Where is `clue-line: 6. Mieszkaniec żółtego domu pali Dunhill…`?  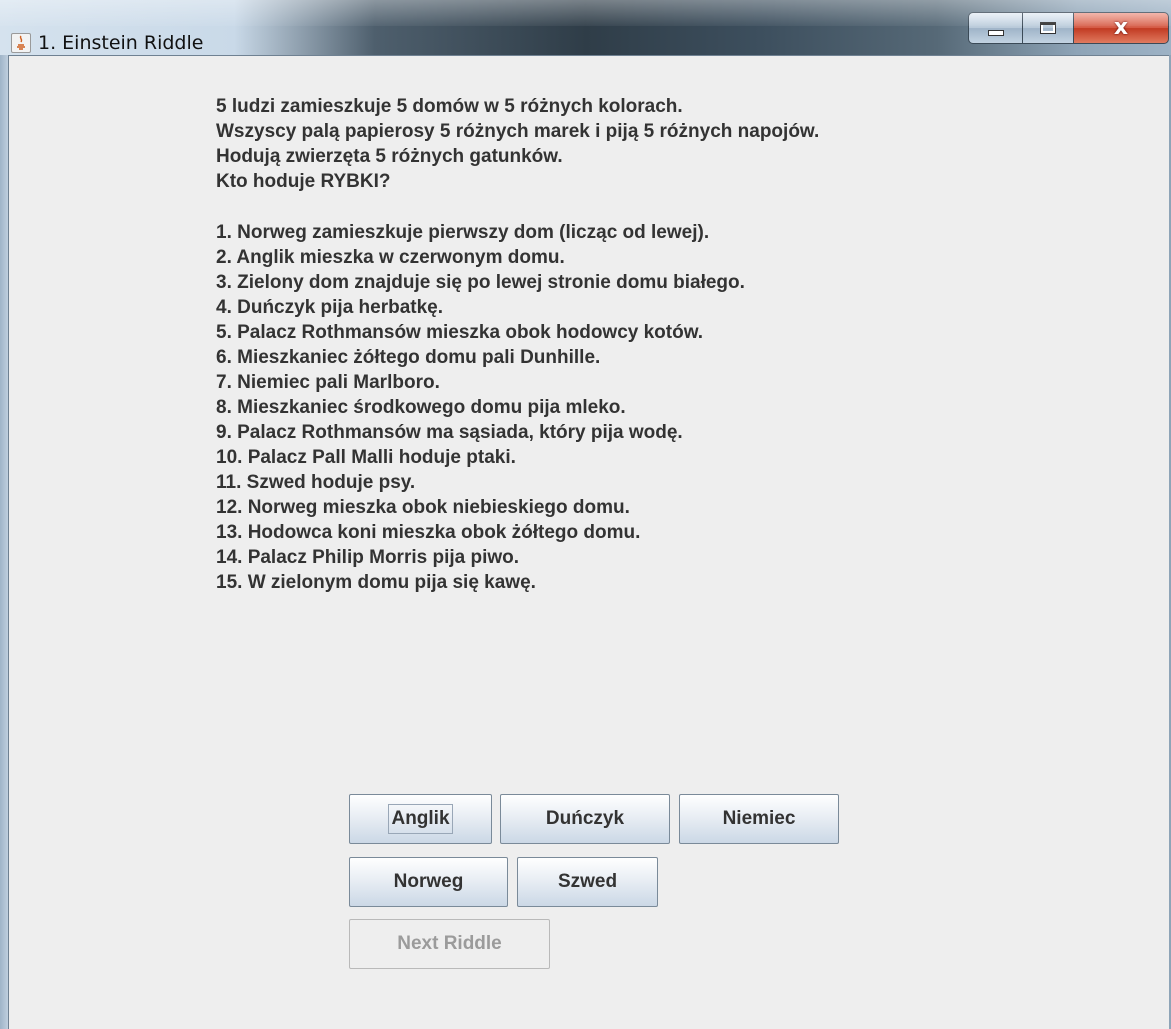 clue-line: 6. Mieszkaniec żółtego domu pali Dunhill… is located at coordinates (408, 357).